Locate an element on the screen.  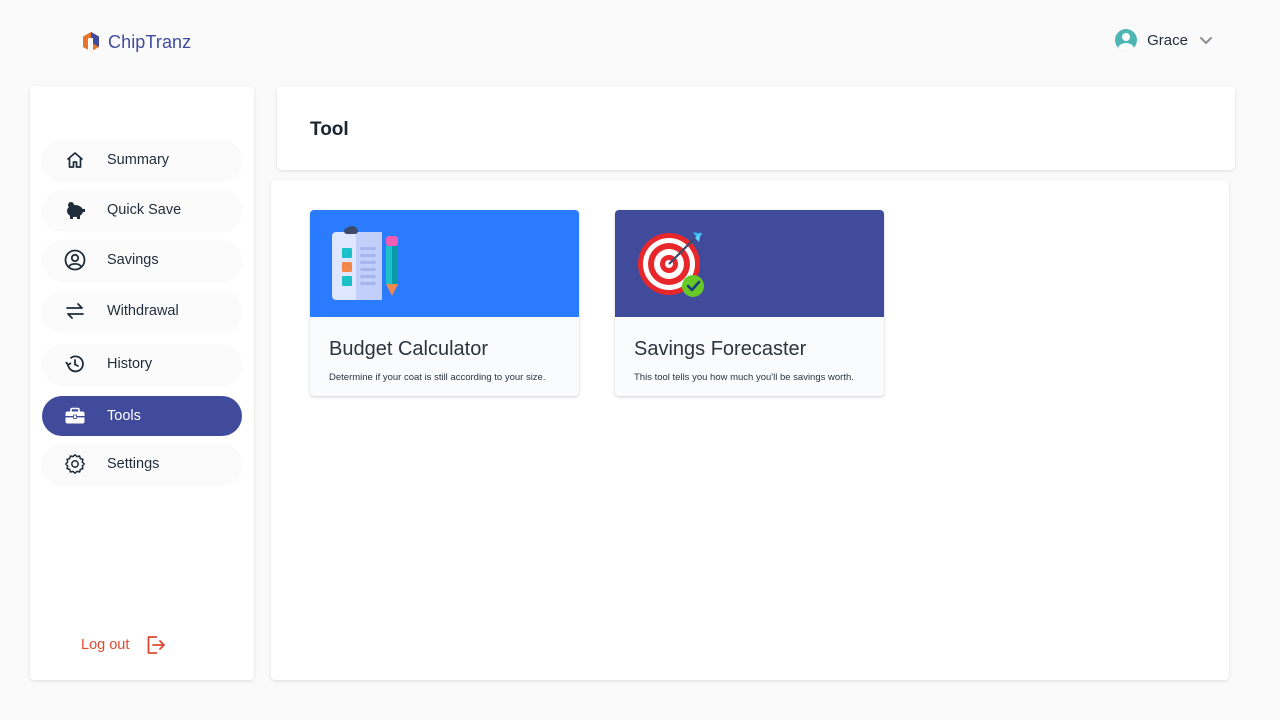
target-arrow-icon is located at coordinates (671, 264).